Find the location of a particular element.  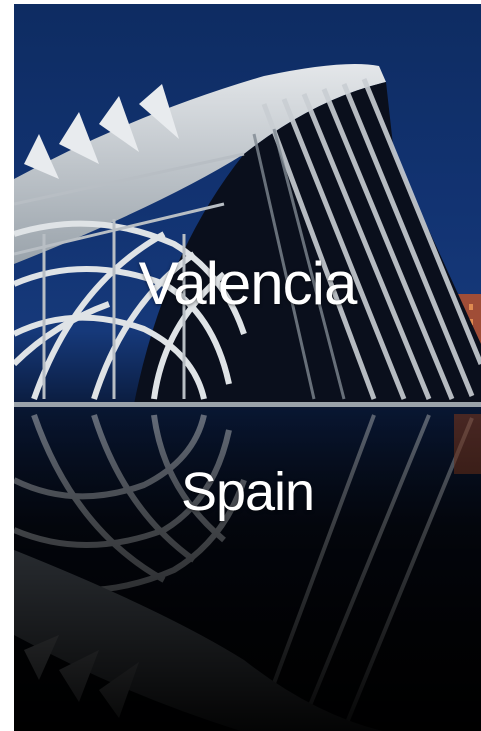

city-title: Valencia is located at coordinates (248, 283).